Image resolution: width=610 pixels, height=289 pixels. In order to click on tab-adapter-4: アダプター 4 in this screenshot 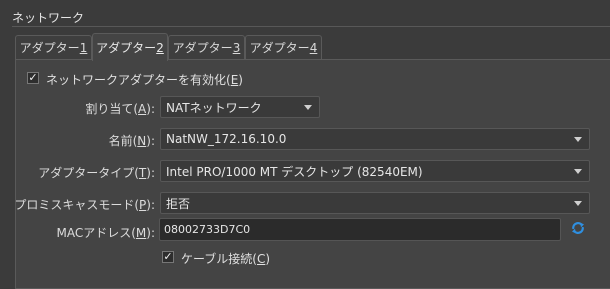, I will do `click(283, 47)`.